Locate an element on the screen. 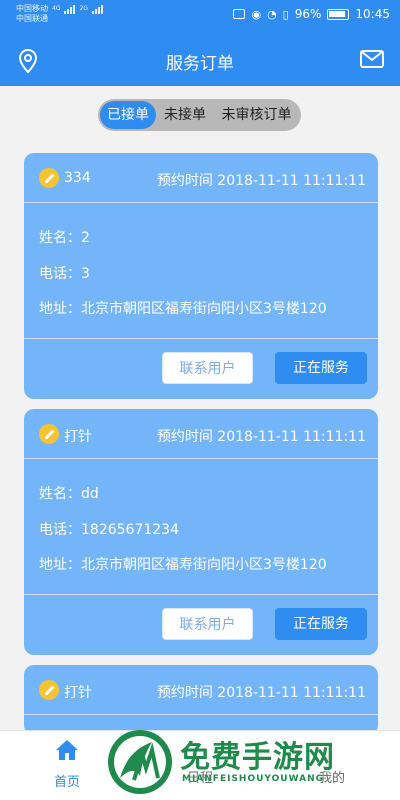 The height and width of the screenshot is (800, 400). customer-name: 姓名：dd is located at coordinates (69, 494).